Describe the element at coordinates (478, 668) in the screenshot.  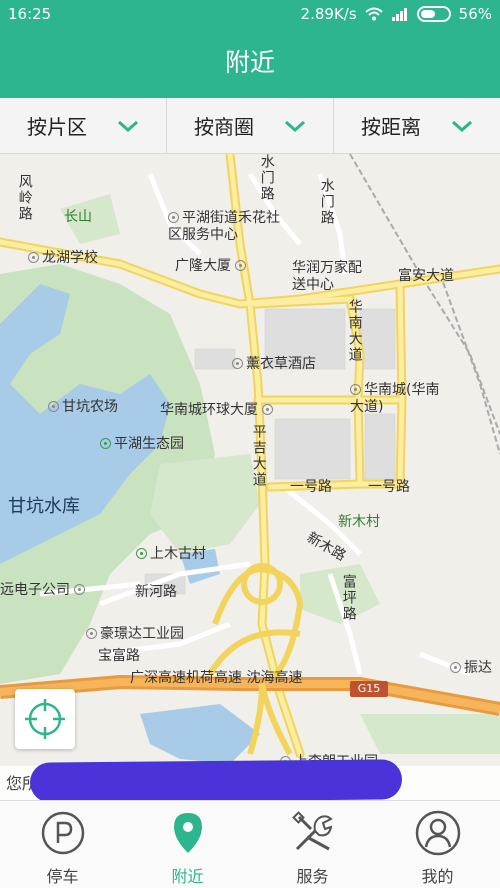
I see `poi-label: 振达` at that location.